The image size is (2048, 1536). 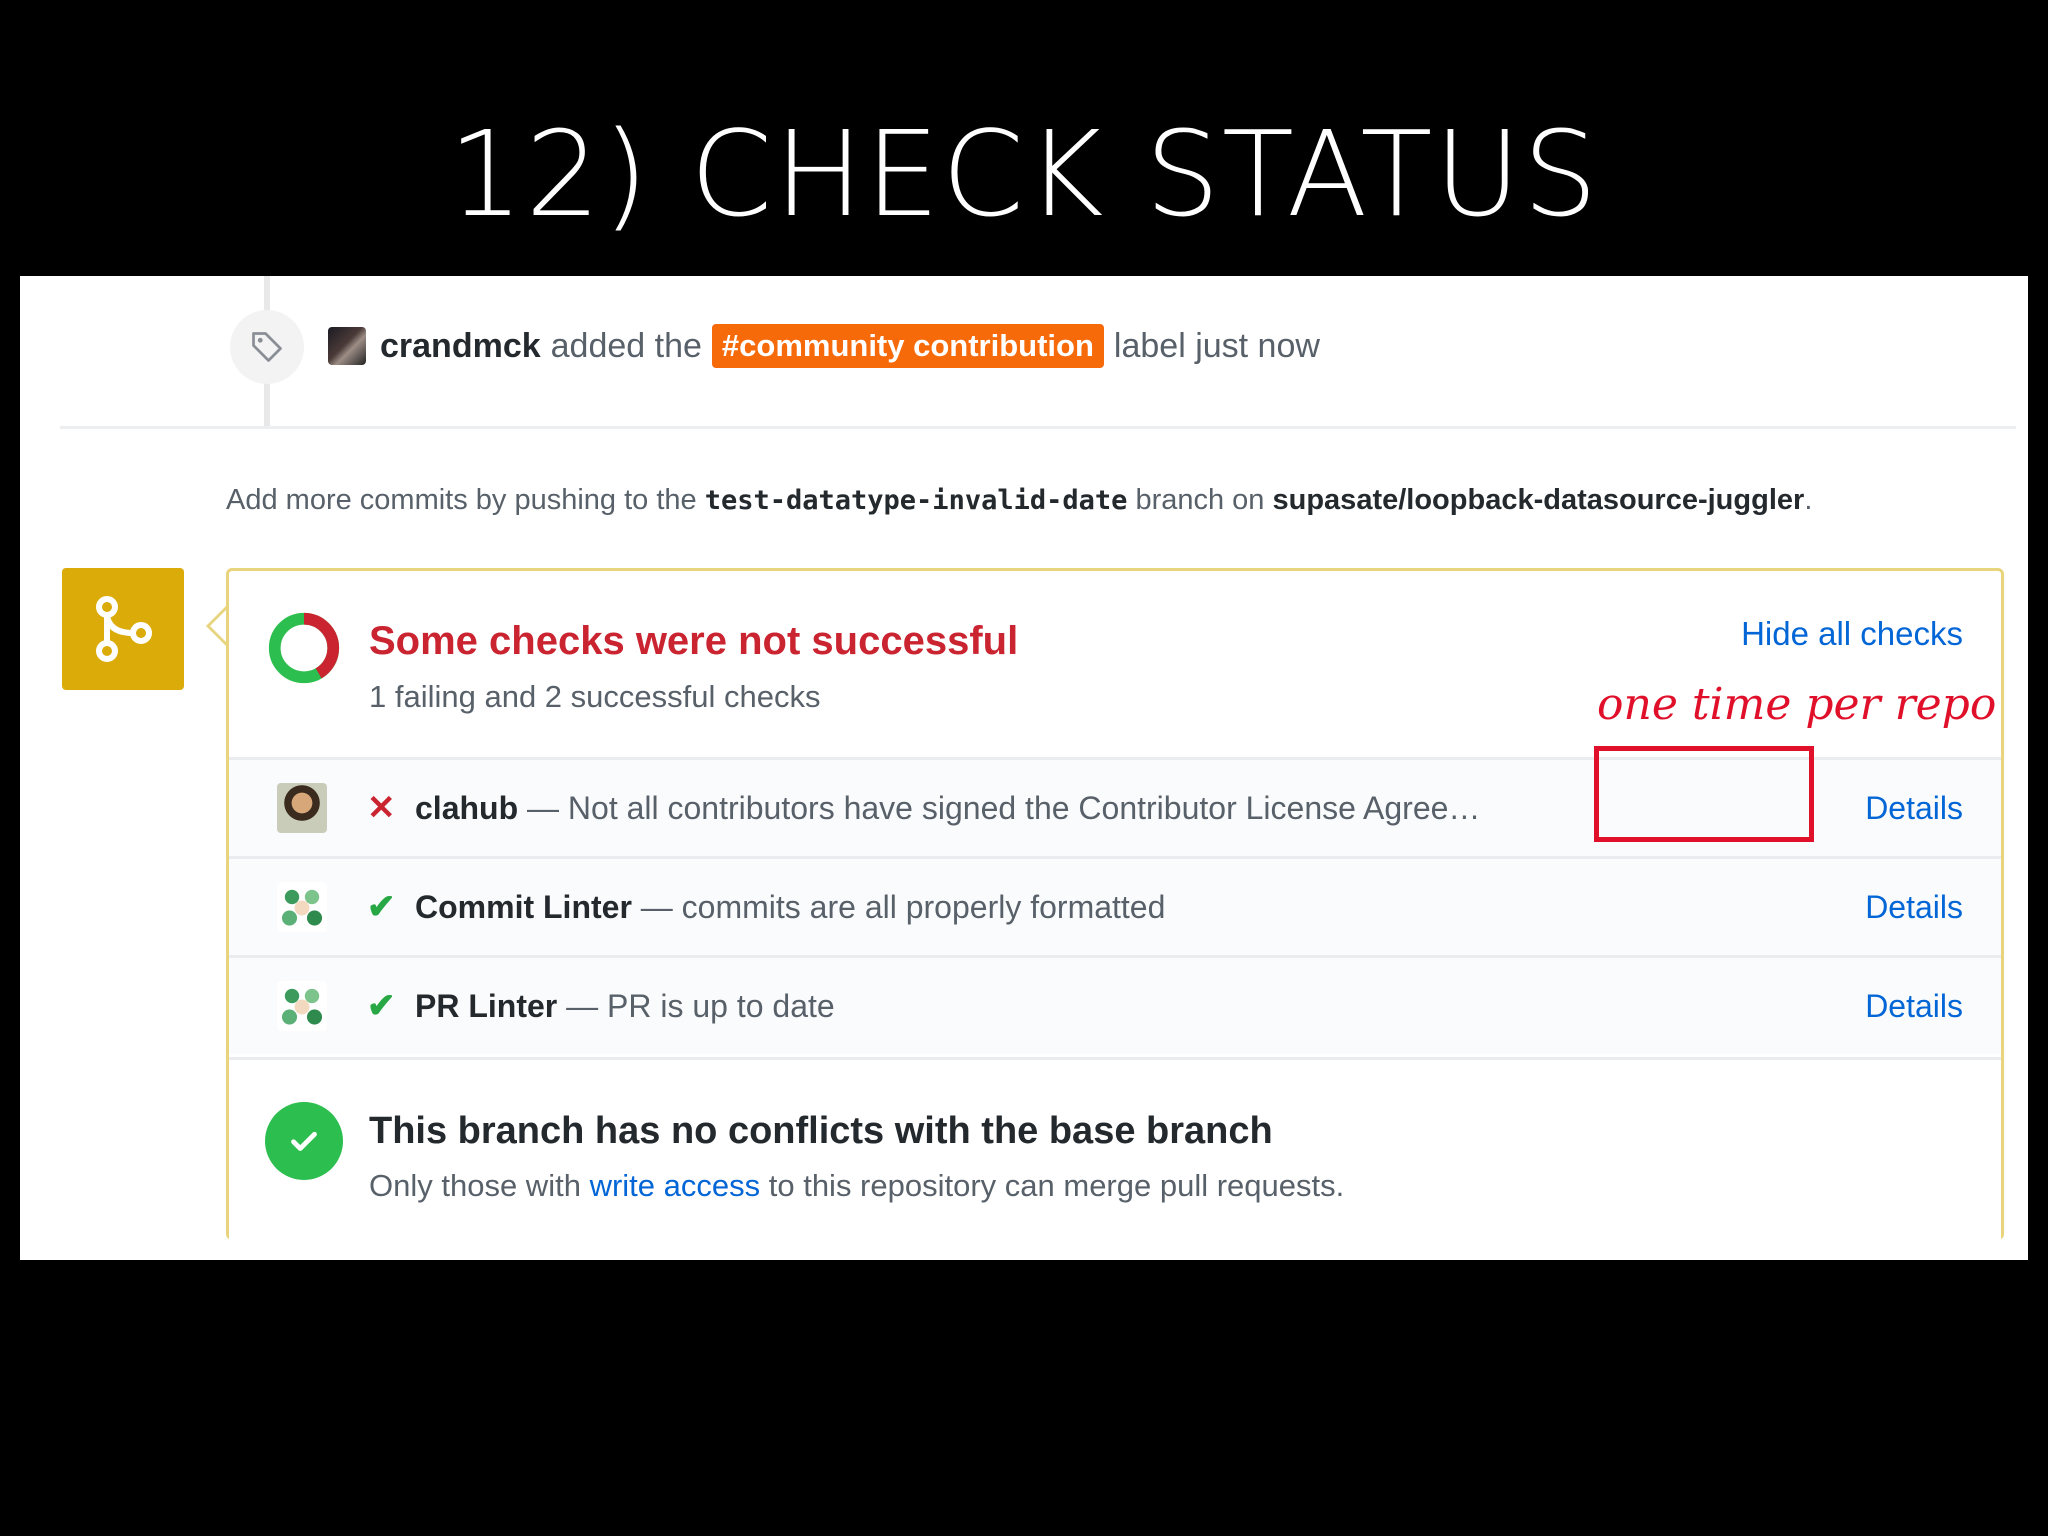 I want to click on repo-name: supasate/loopback-datasource-juggler, so click(x=1538, y=500).